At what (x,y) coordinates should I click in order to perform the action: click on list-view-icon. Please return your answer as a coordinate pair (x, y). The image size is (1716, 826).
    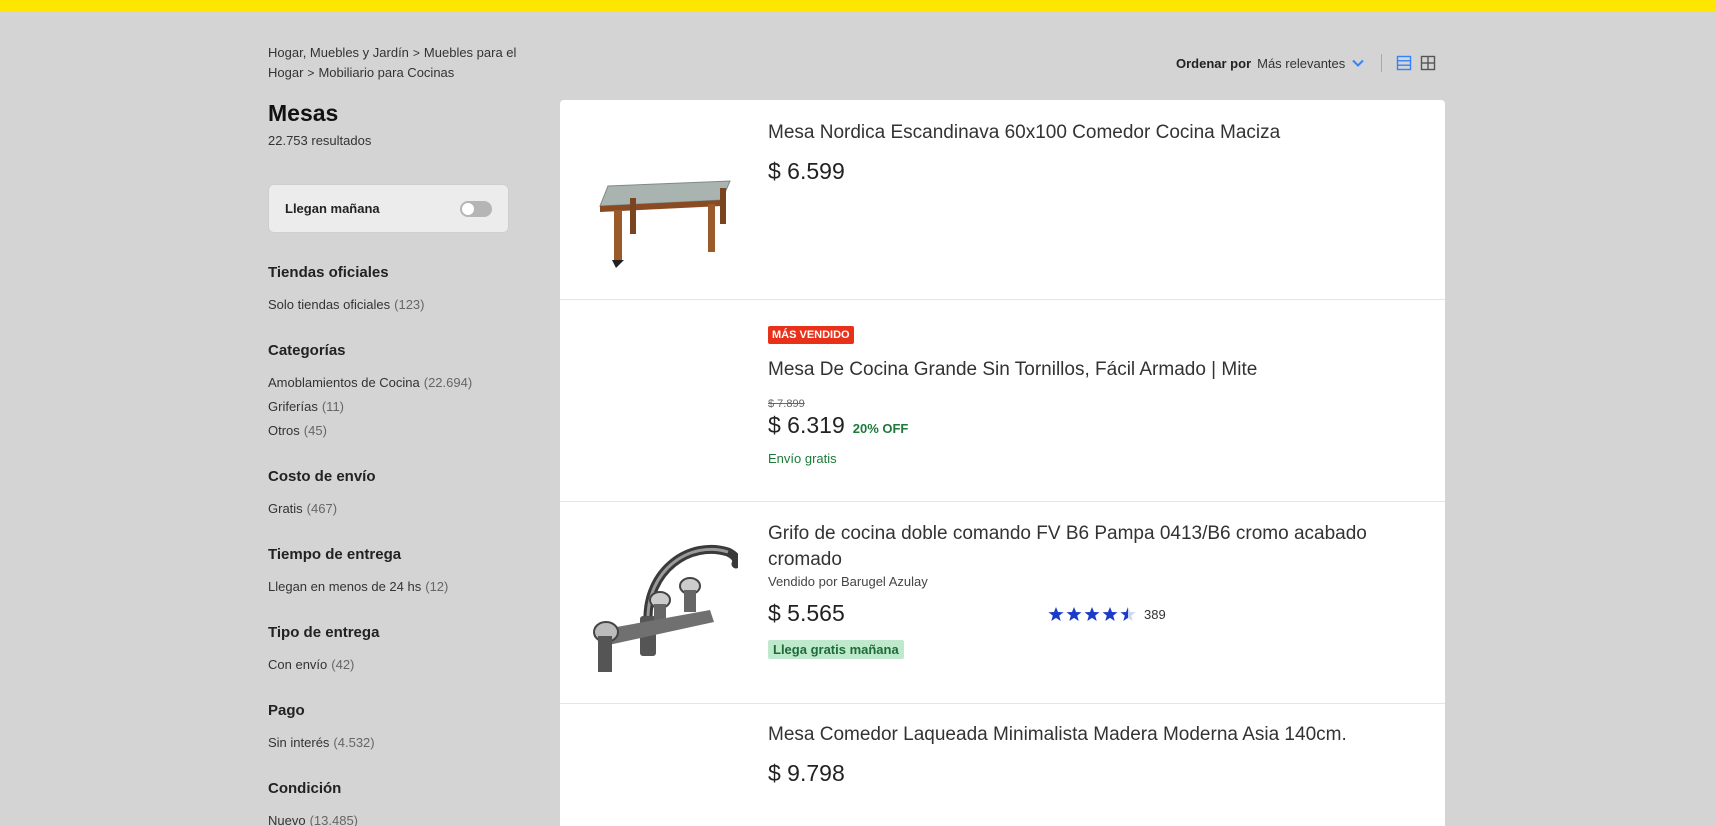
    Looking at the image, I should click on (1404, 63).